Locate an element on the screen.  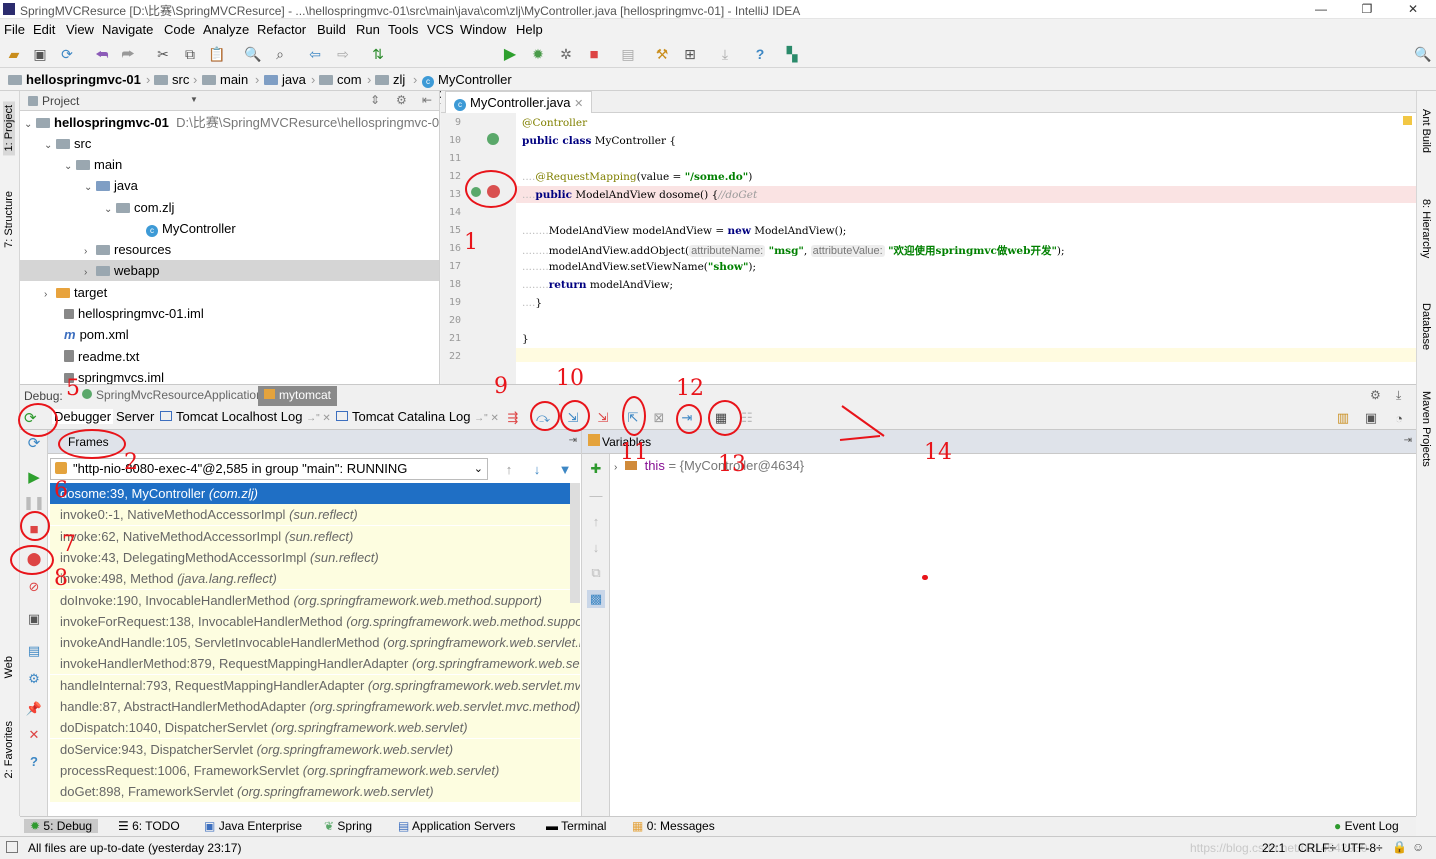
camera-icon: ▣ is located at coordinates (34, 619).